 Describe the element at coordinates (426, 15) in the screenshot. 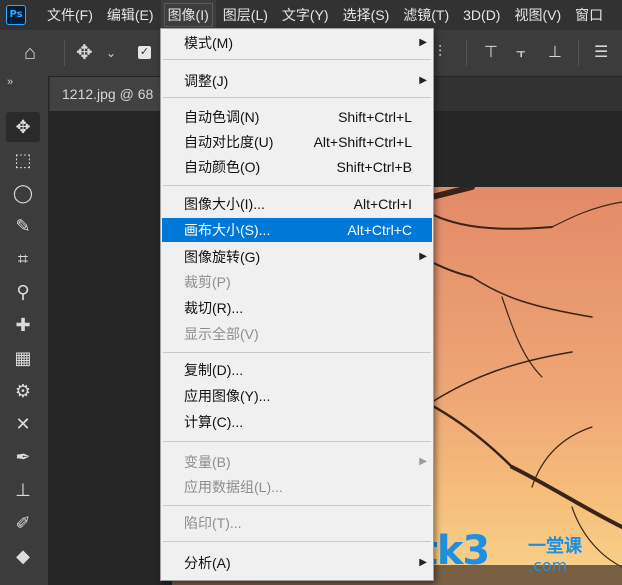

I see `menu-filter: 滤镜(T)` at that location.